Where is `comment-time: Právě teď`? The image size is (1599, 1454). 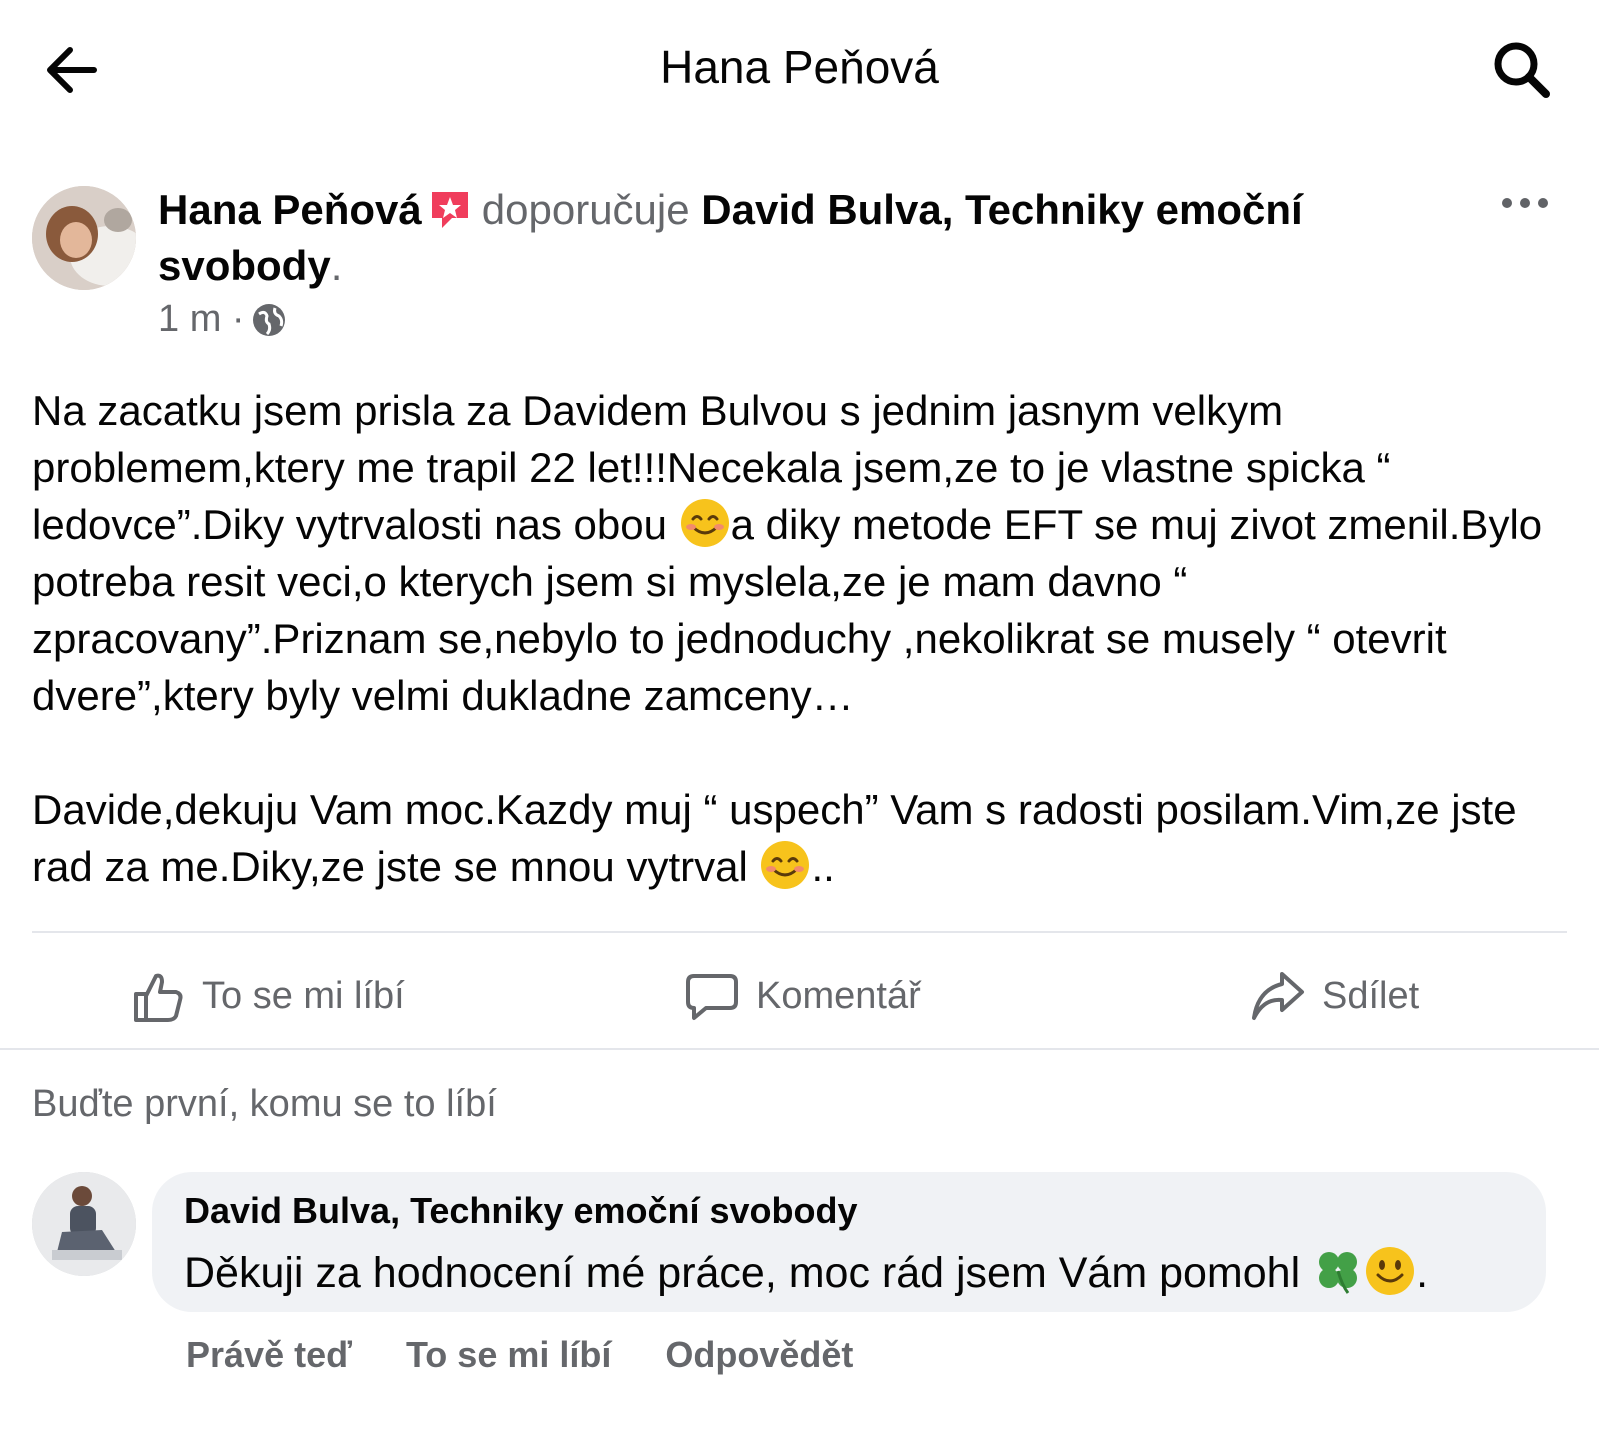
comment-time: Právě teď is located at coordinates (269, 1355).